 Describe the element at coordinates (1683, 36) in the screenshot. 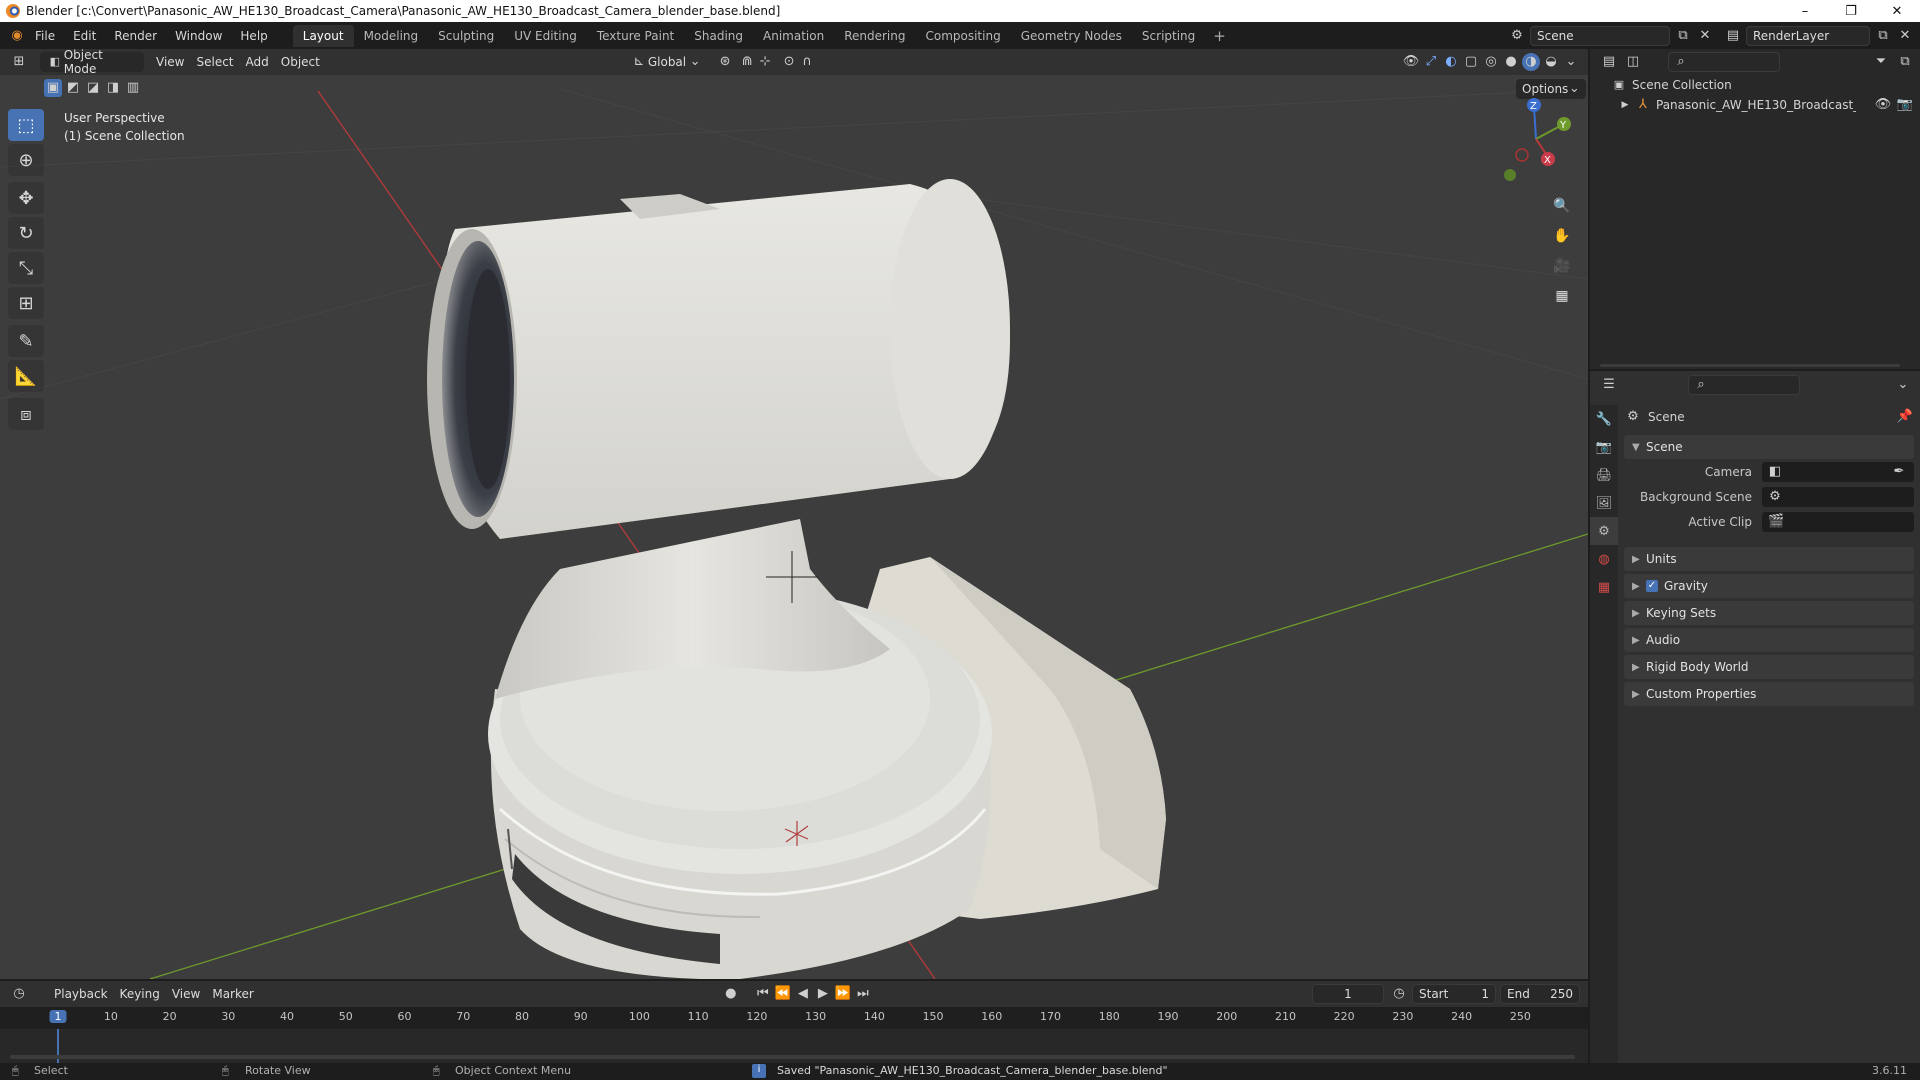

I see `new-scene-icon: ⧉` at that location.